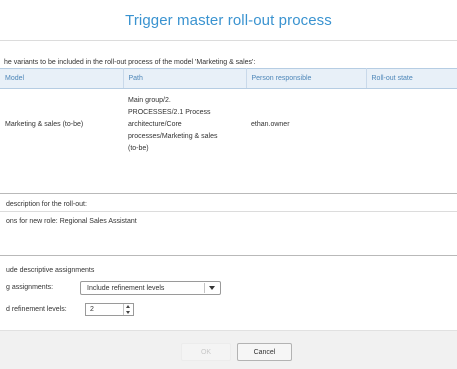 The width and height of the screenshot is (457, 369). I want to click on path-line: architecture/Core, so click(155, 124).